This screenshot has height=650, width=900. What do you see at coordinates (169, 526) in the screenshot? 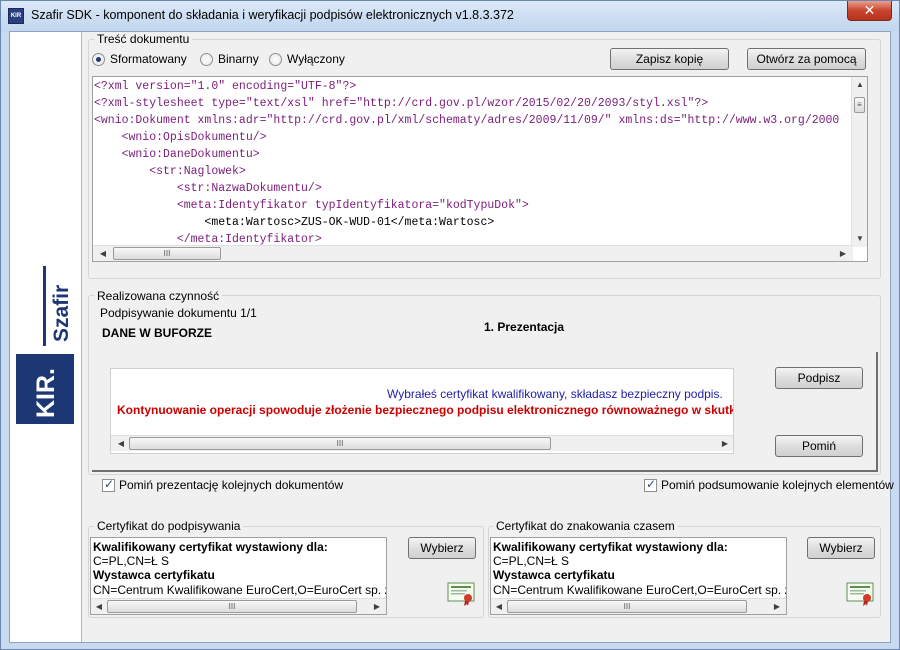
I see `signing-cert-title: Certyfikat do podpisywania` at bounding box center [169, 526].